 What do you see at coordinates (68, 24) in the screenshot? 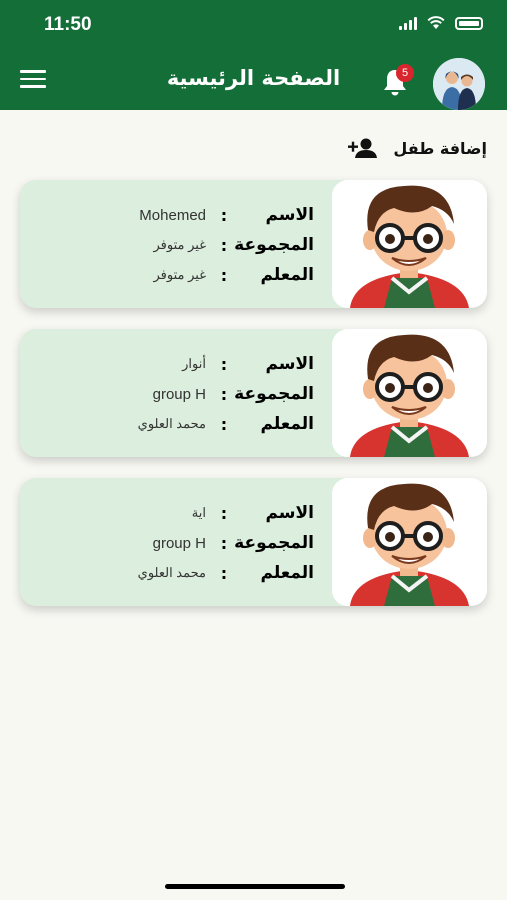
I see `status-time: 11:50` at bounding box center [68, 24].